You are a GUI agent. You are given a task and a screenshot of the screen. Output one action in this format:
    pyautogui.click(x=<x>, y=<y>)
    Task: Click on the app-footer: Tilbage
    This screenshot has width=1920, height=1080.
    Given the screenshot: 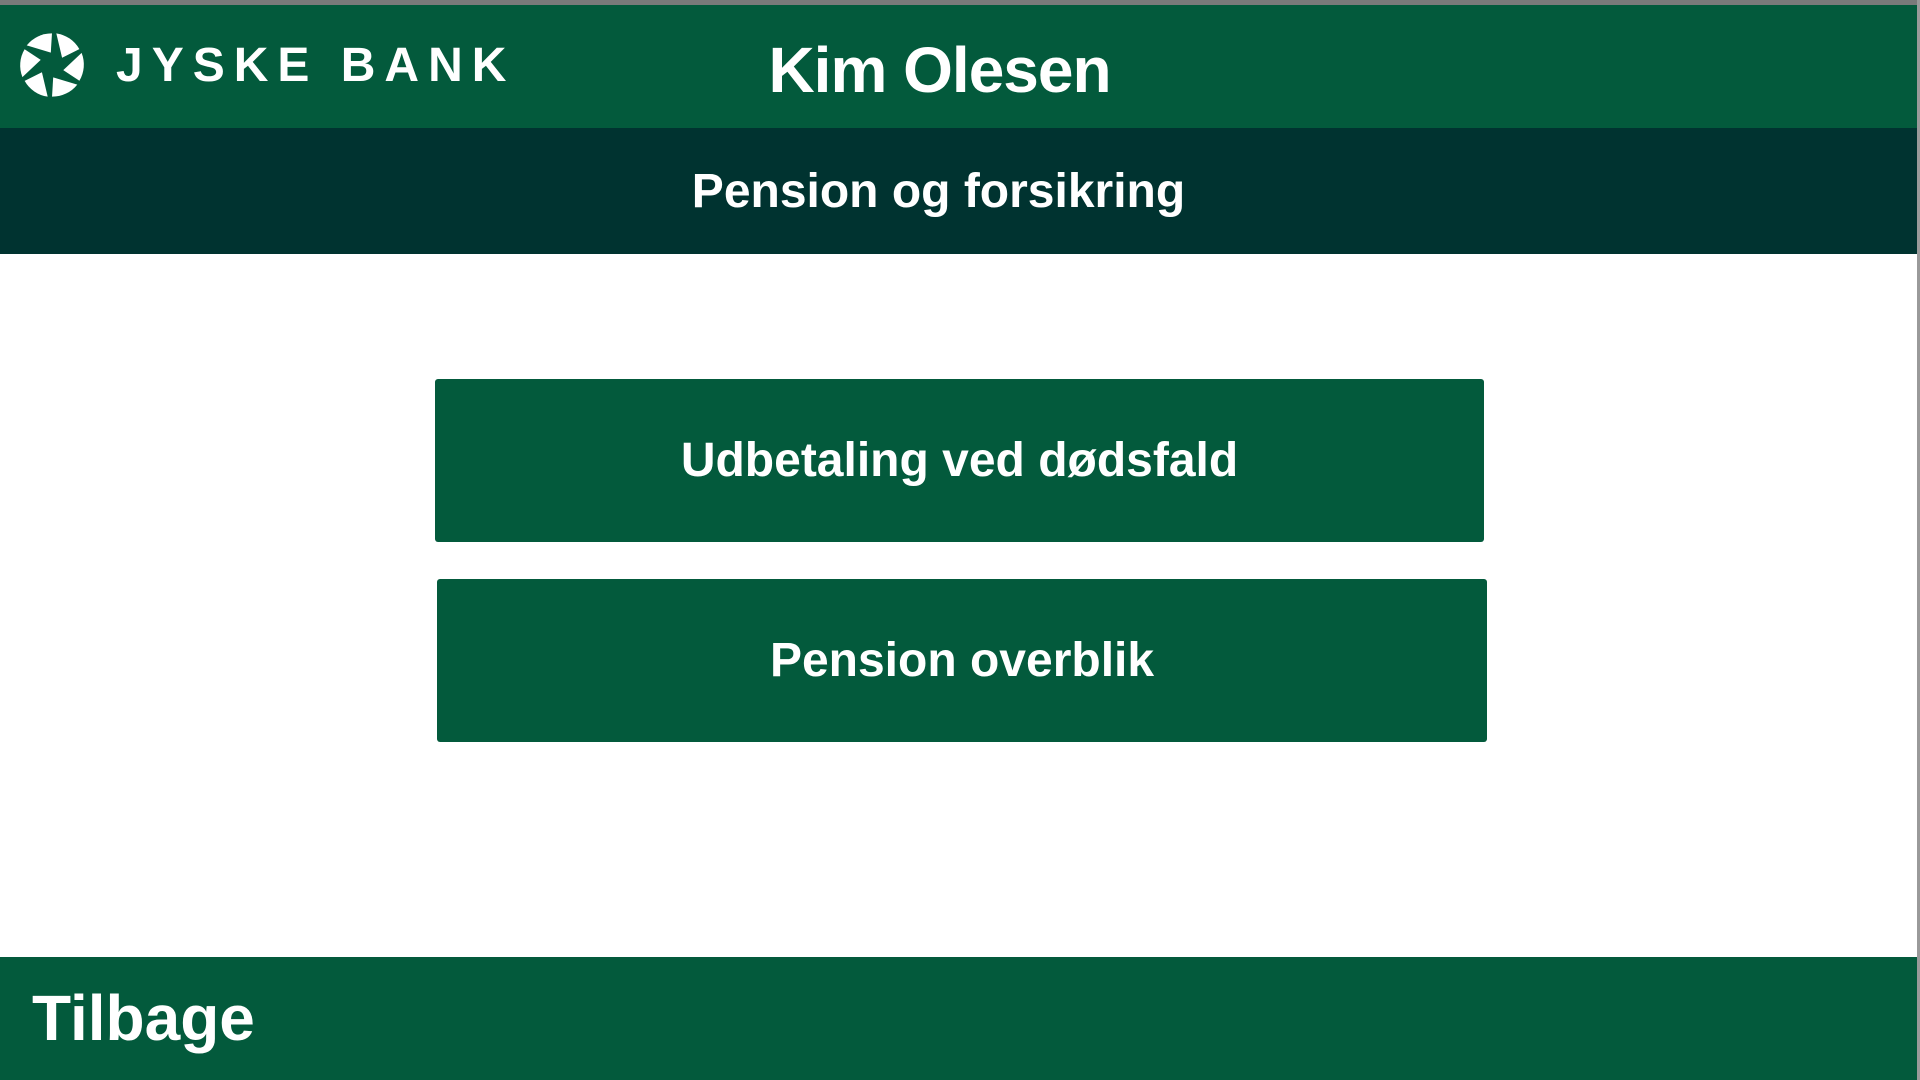 What is the action you would take?
    pyautogui.click(x=958, y=1018)
    